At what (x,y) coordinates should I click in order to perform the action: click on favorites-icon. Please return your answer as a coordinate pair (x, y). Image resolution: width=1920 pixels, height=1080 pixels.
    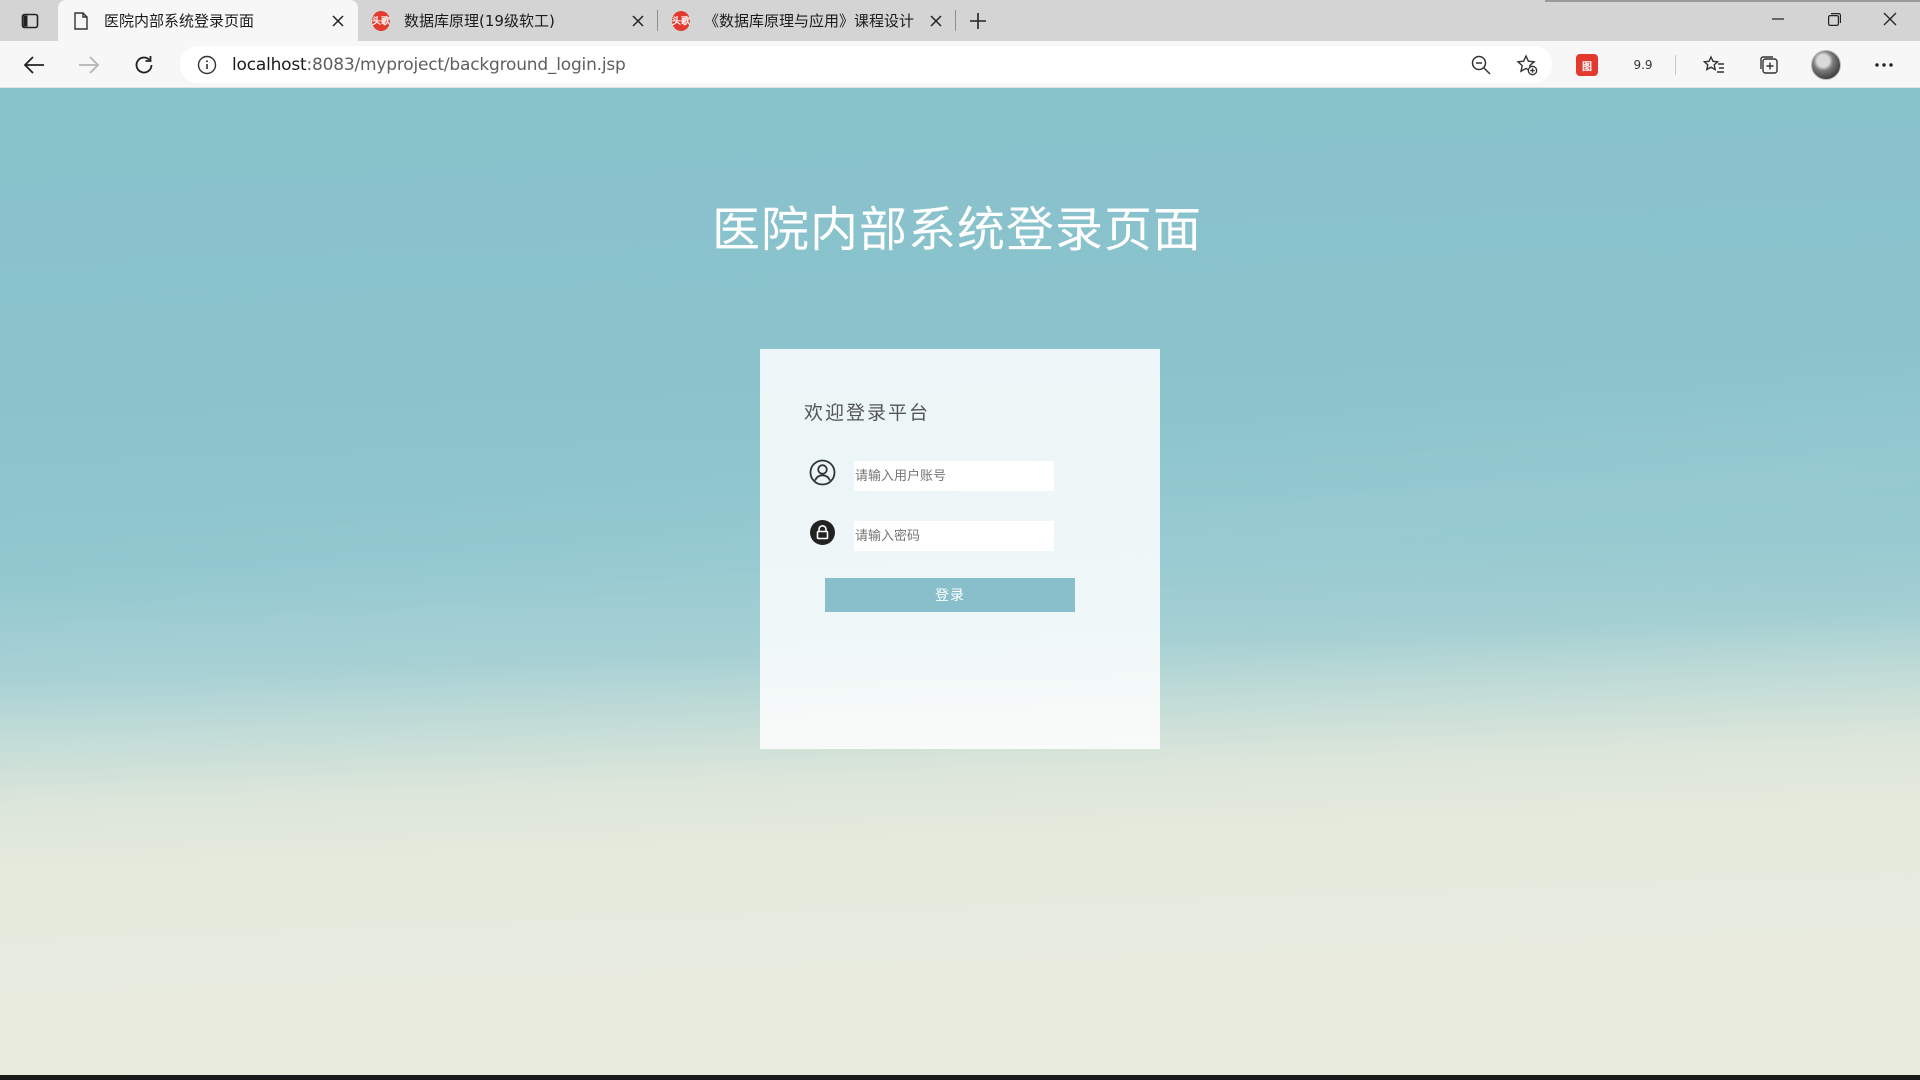
    Looking at the image, I should click on (1713, 64).